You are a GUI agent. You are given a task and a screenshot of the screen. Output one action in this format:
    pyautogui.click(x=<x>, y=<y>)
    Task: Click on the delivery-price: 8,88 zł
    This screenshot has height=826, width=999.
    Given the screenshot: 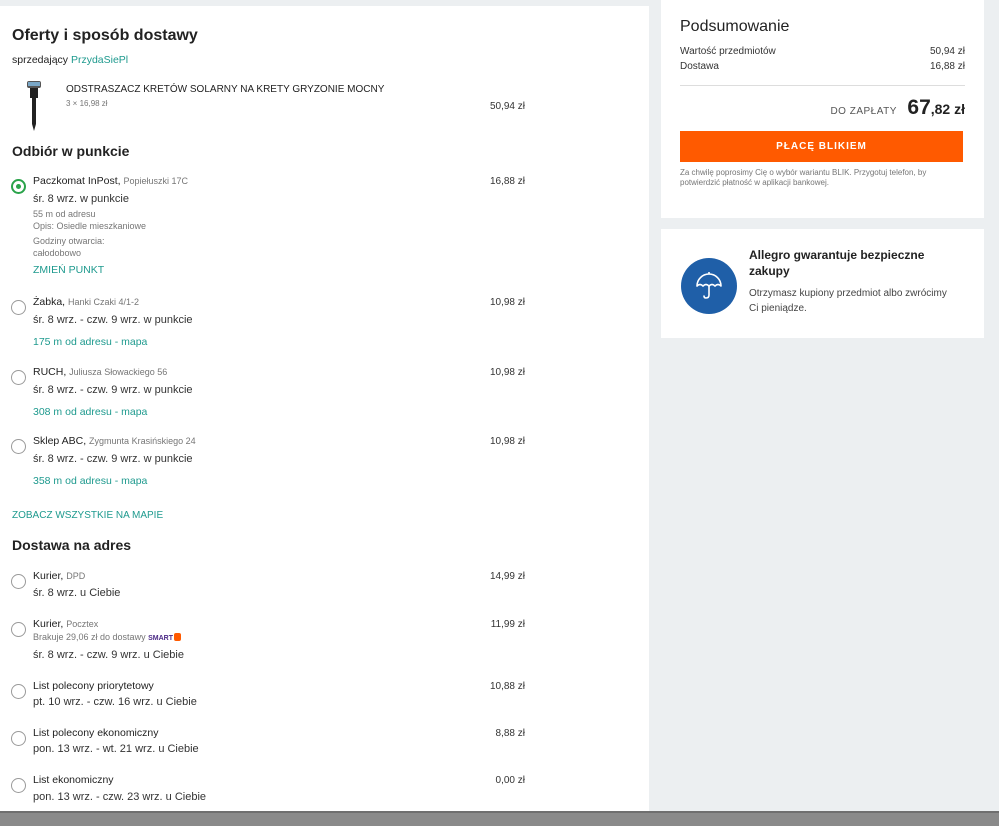 What is the action you would take?
    pyautogui.click(x=510, y=733)
    